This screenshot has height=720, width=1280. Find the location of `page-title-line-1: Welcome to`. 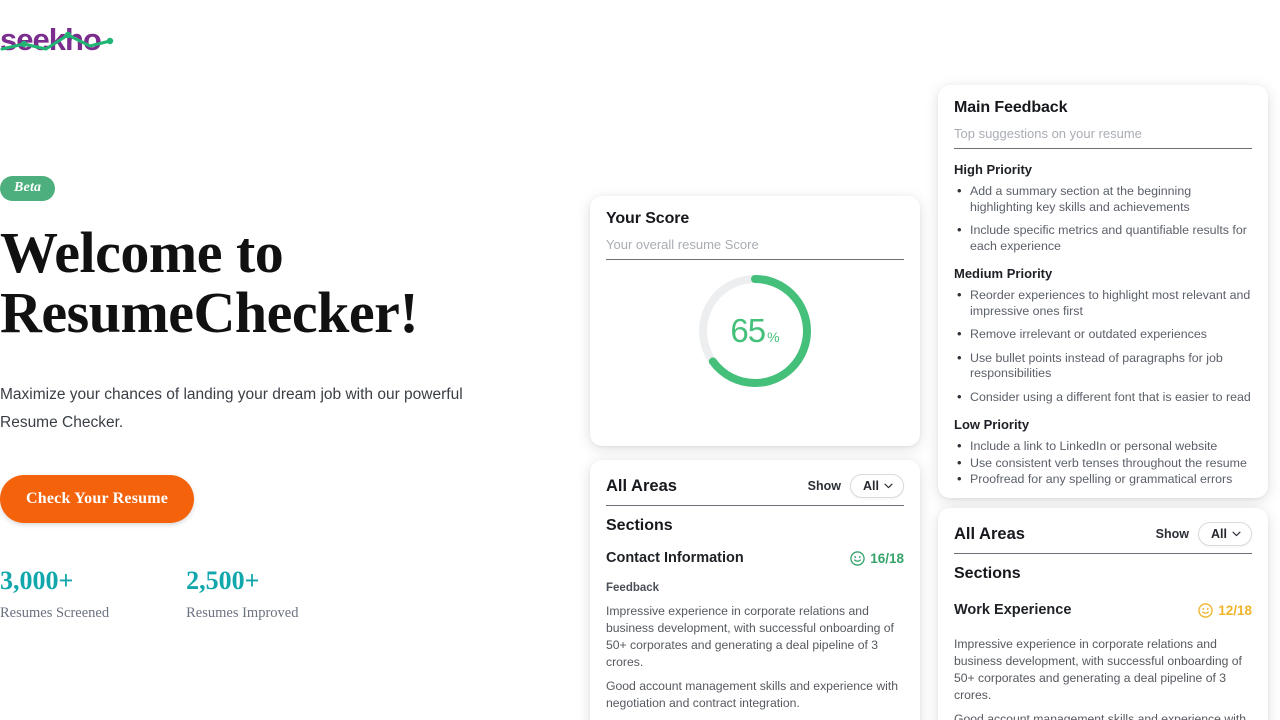

page-title-line-1: Welcome to is located at coordinates (142, 252).